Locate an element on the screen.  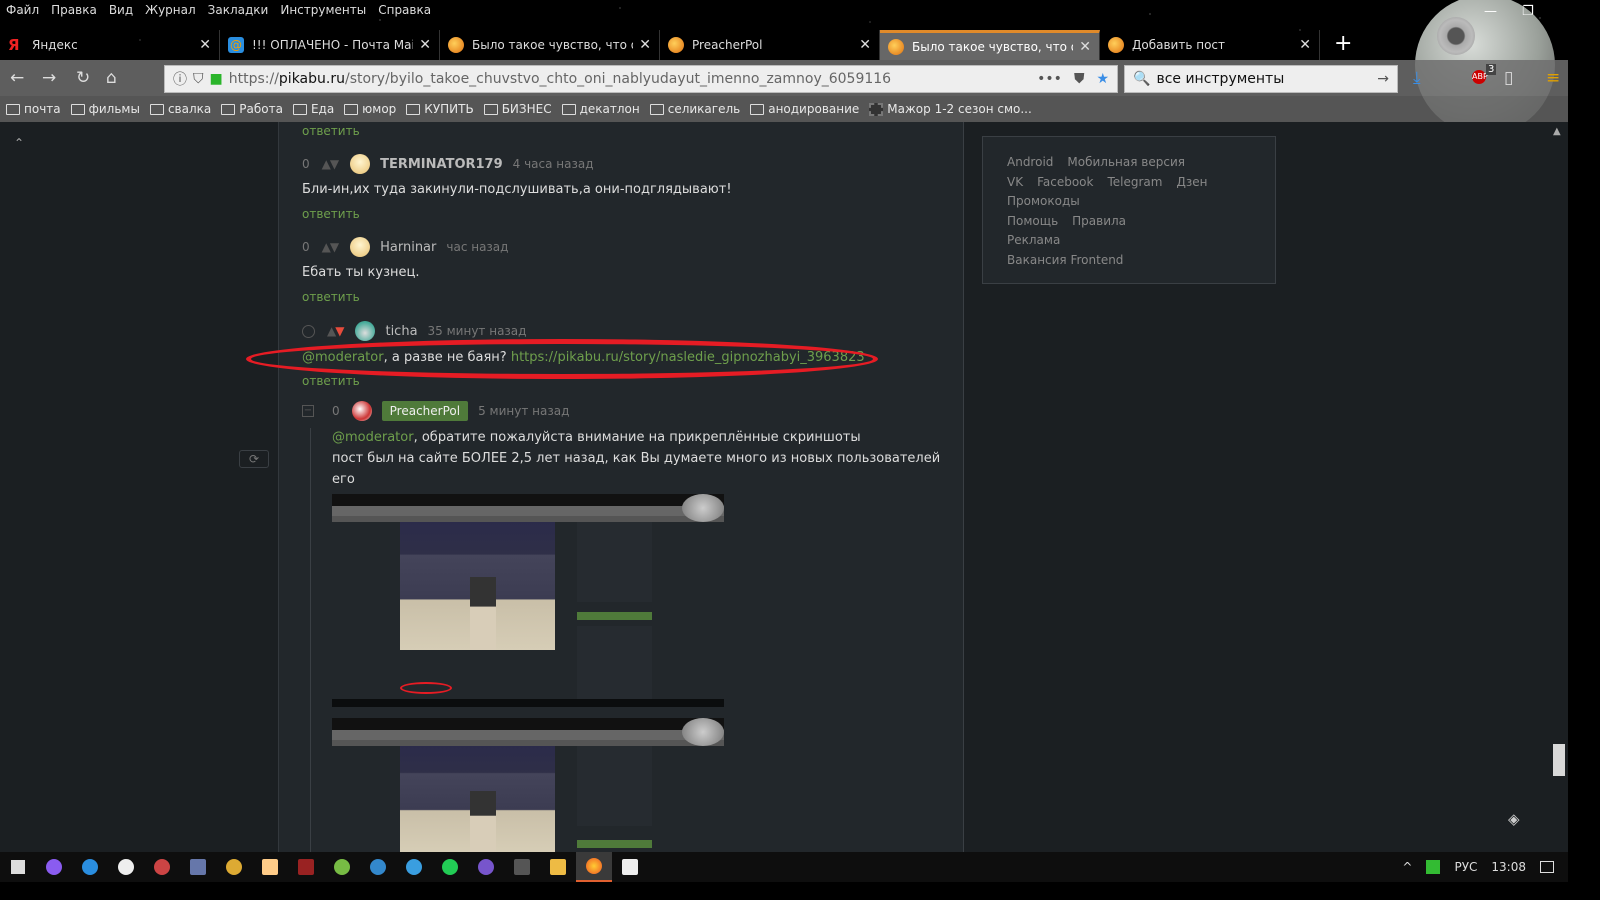
telegram-icon is located at coordinates (414, 867).